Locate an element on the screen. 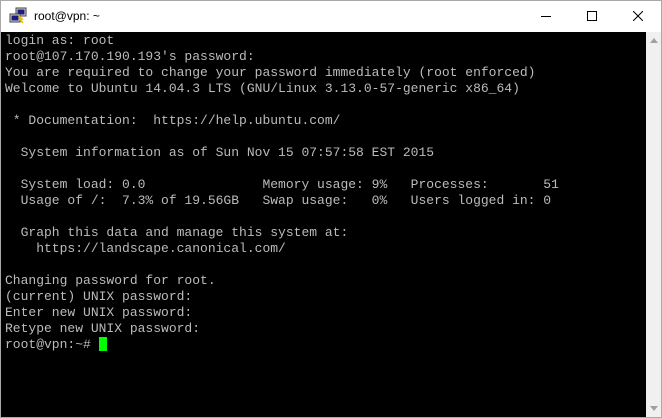  scroll-up-button is located at coordinates (653, 40).